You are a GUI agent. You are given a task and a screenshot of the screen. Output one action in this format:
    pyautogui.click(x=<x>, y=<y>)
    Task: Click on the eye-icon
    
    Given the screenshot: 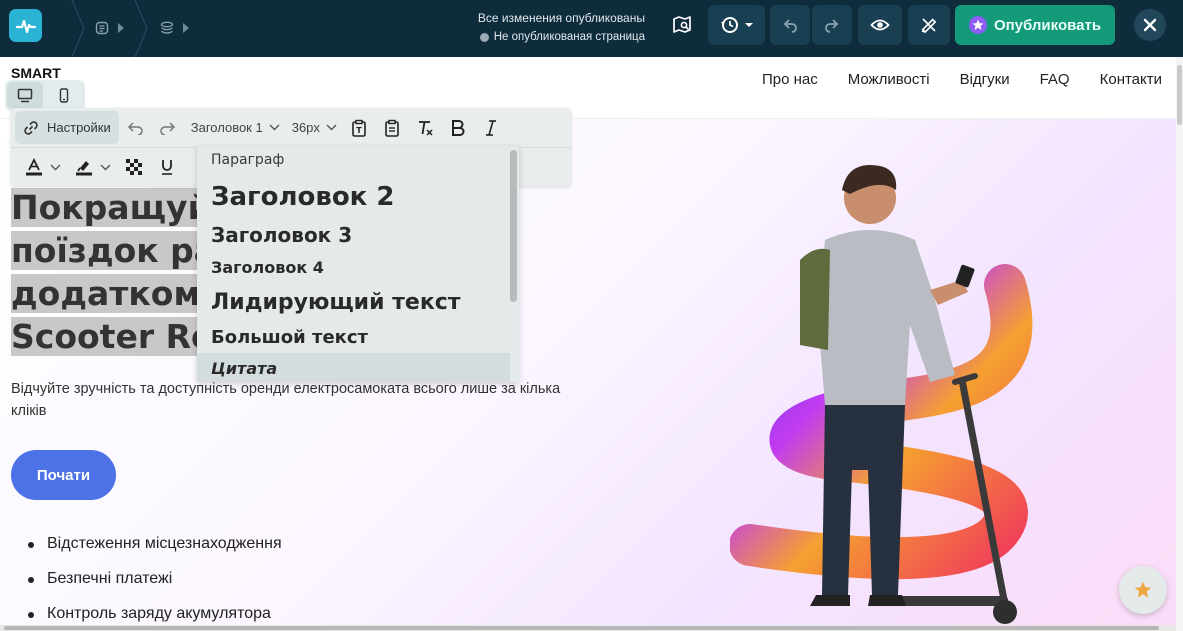 What is the action you would take?
    pyautogui.click(x=880, y=25)
    